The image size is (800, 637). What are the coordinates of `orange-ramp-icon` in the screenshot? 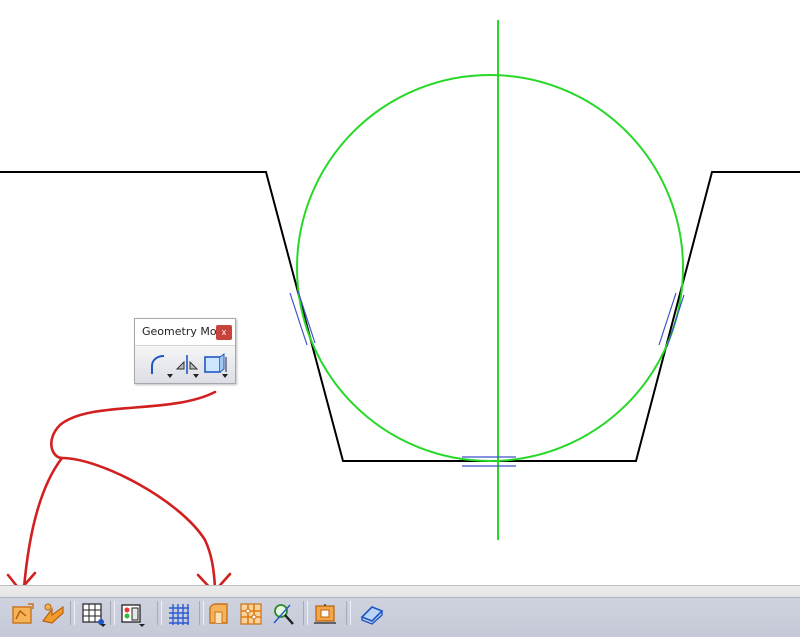 It's located at (53, 614).